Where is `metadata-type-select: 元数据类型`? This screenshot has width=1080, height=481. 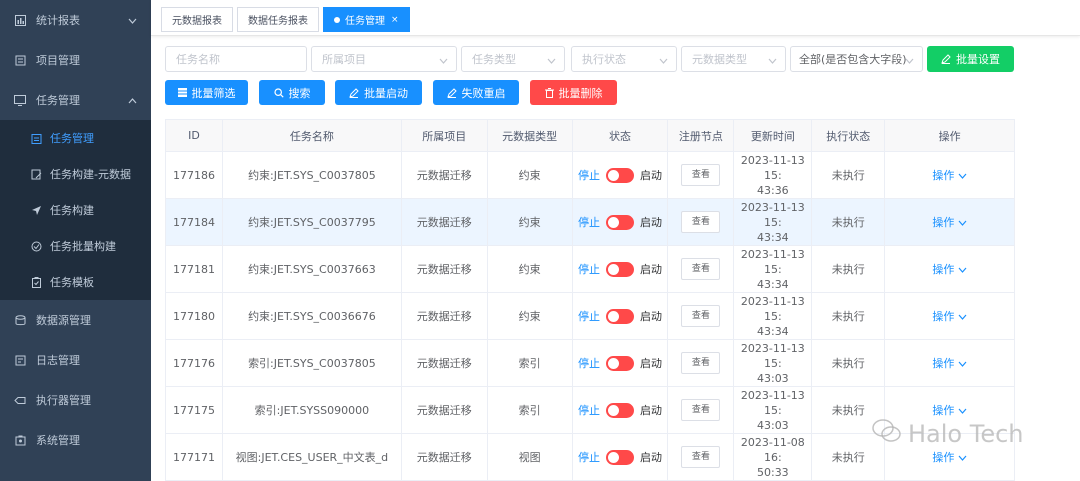
metadata-type-select: 元数据类型 is located at coordinates (733, 59).